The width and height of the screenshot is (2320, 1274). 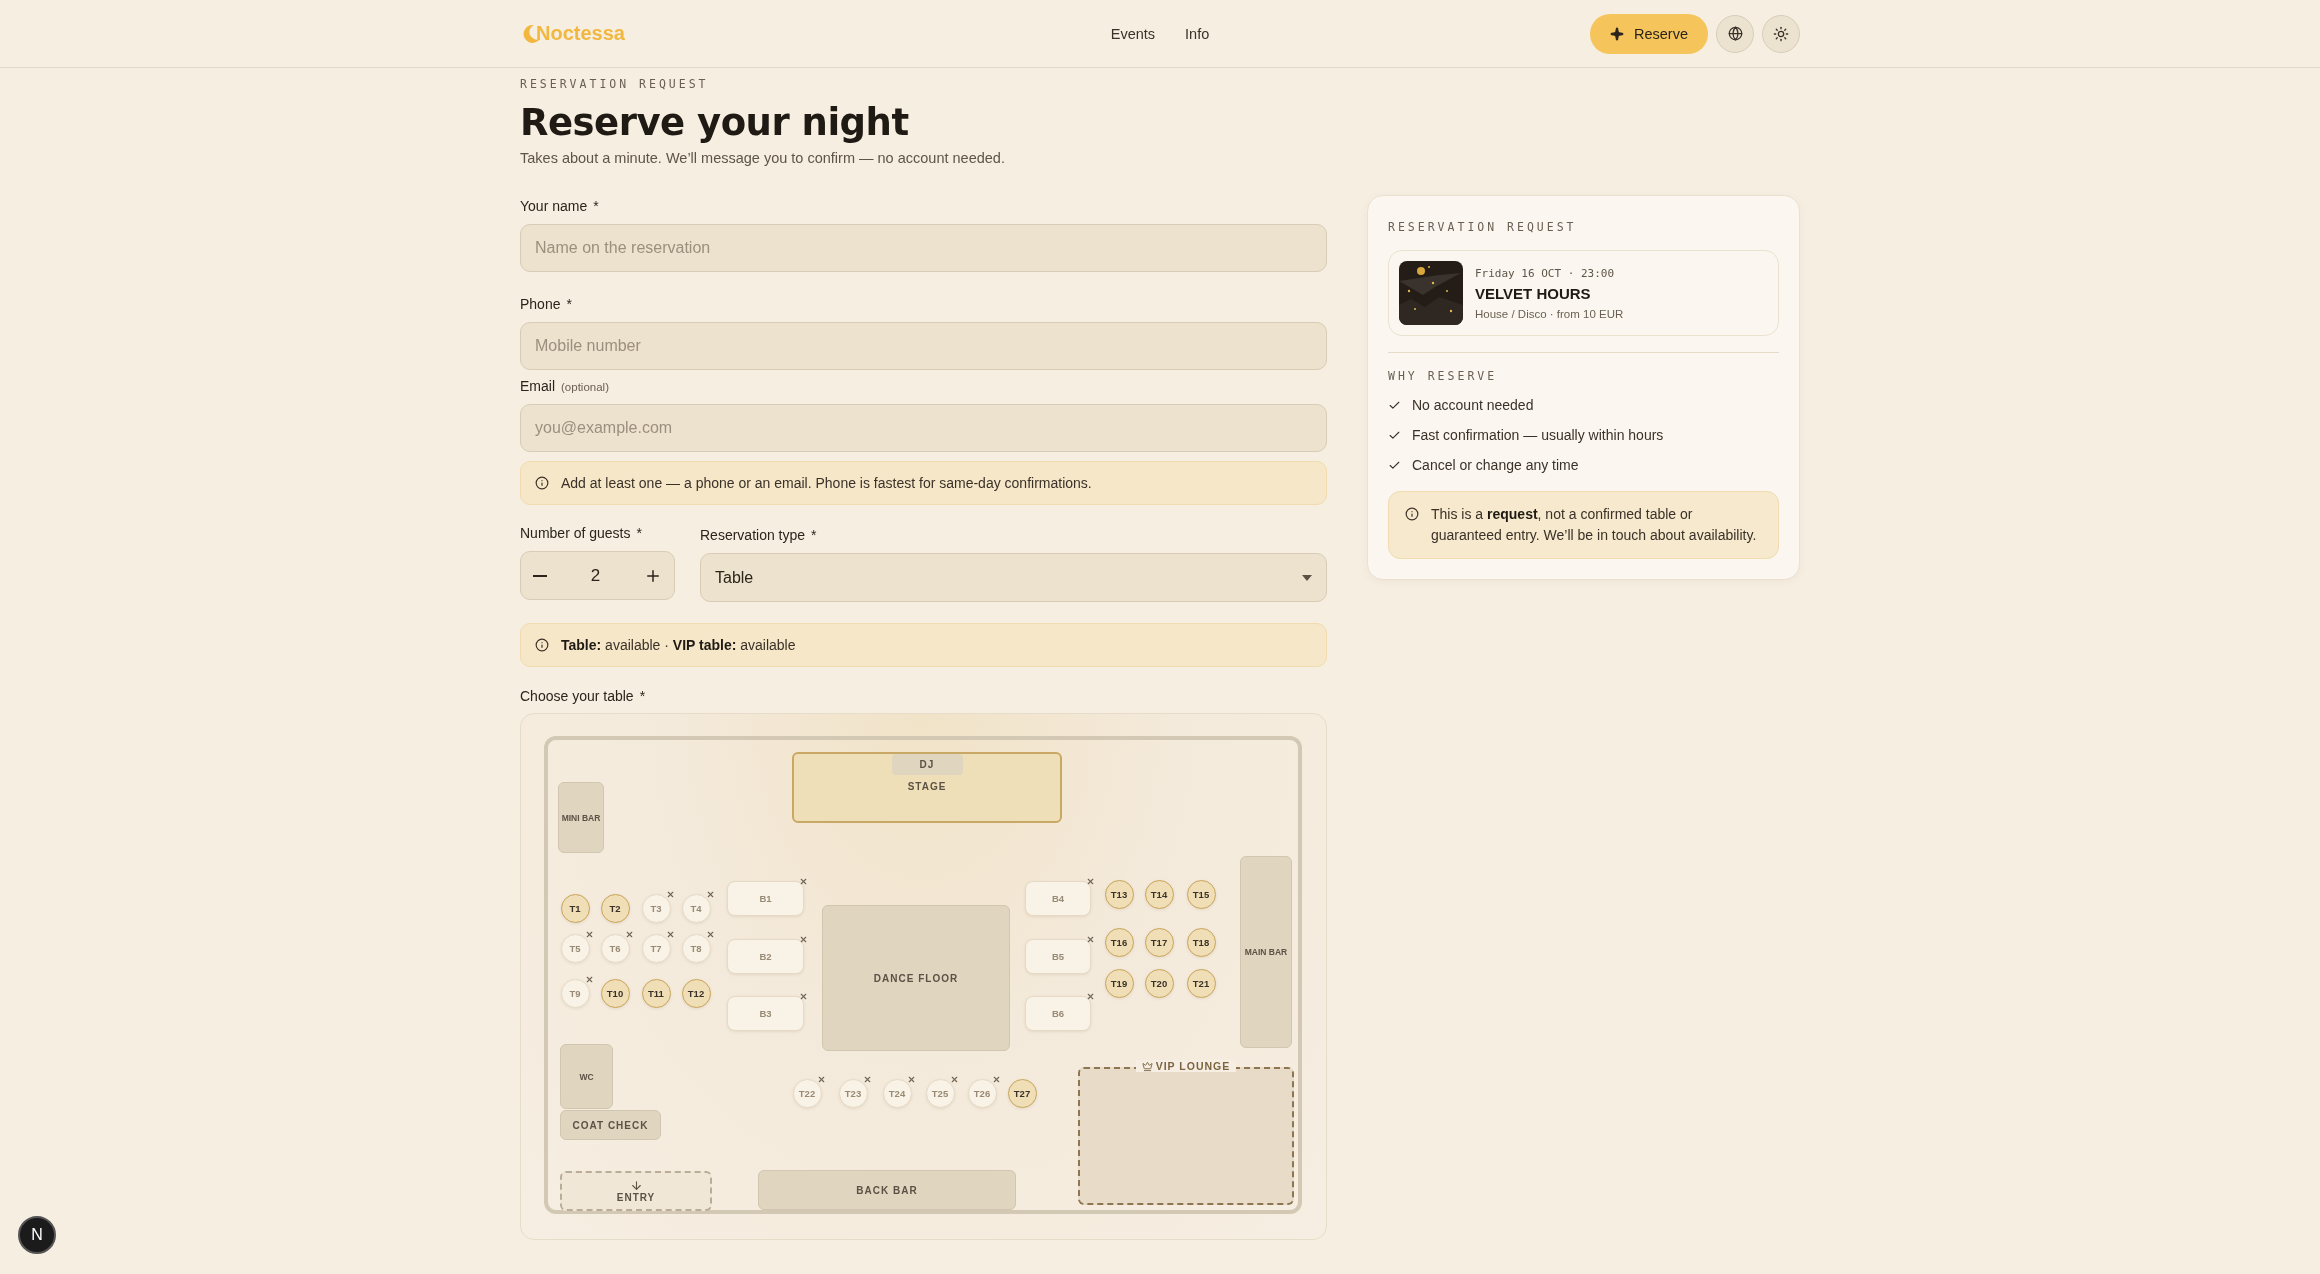 What do you see at coordinates (615, 993) in the screenshot?
I see `table-seat: T10` at bounding box center [615, 993].